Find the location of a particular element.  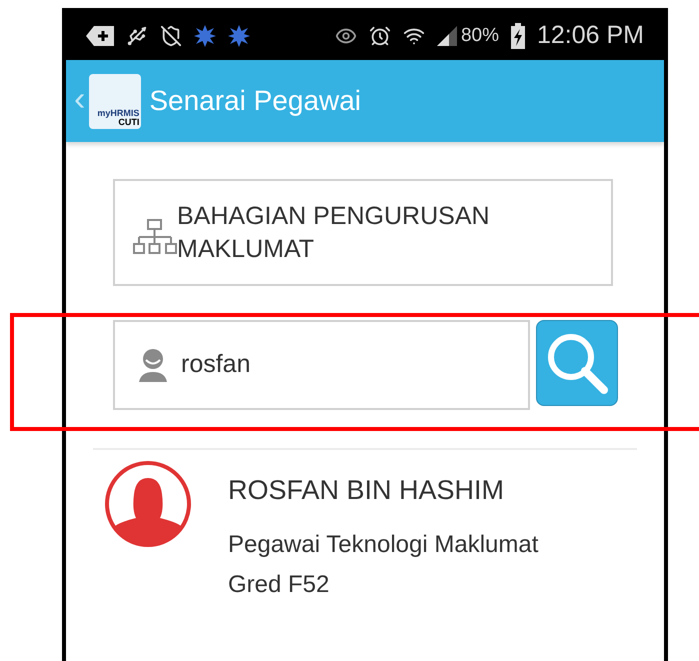

logo-text: myHRMIS is located at coordinates (118, 113).